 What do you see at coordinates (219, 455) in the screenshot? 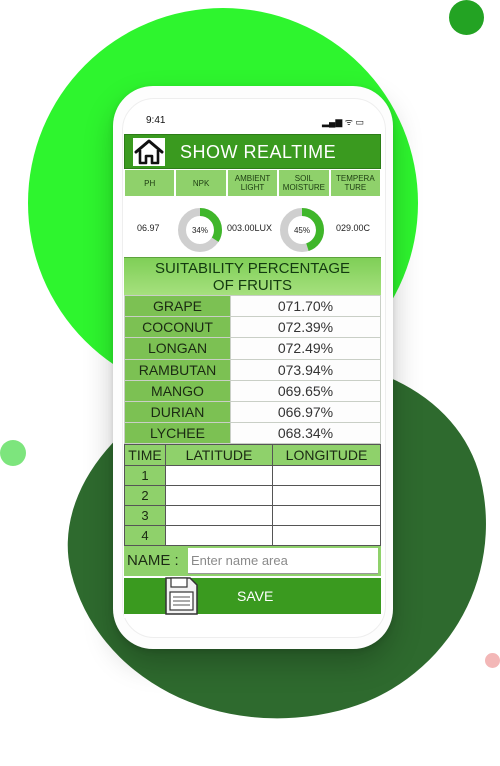
I see `column-header-latitude: LATITUDE` at bounding box center [219, 455].